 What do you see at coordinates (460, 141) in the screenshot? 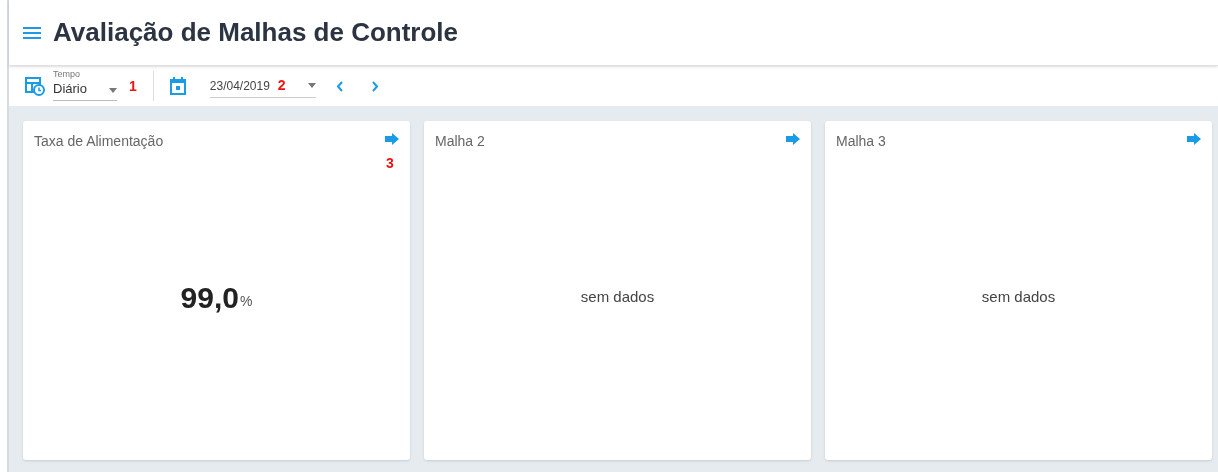
I see `card-title: Malha 2` at bounding box center [460, 141].